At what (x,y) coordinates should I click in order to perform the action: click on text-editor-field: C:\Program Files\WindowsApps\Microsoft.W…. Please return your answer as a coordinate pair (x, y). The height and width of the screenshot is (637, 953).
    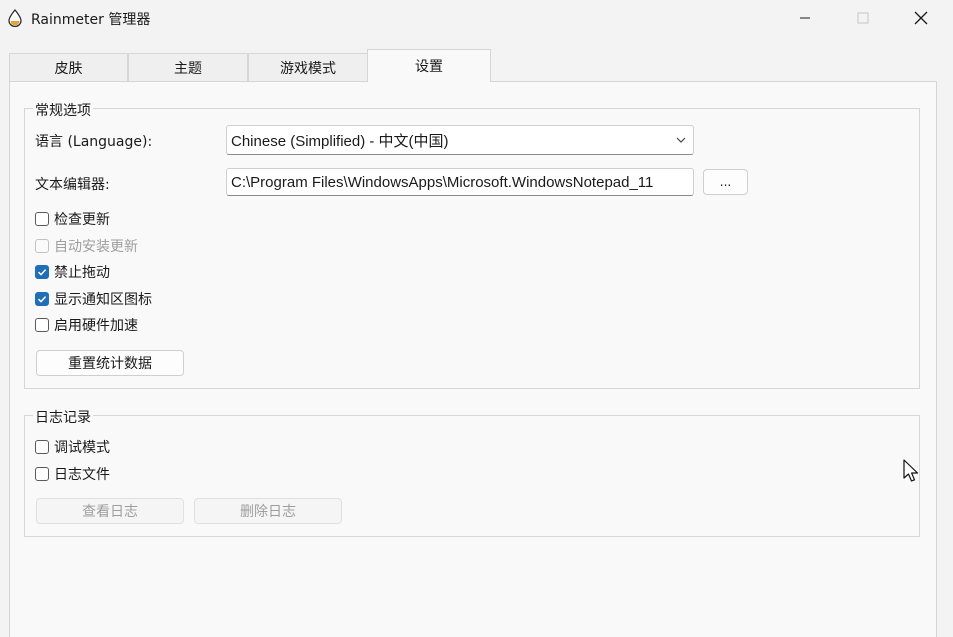
    Looking at the image, I should click on (460, 182).